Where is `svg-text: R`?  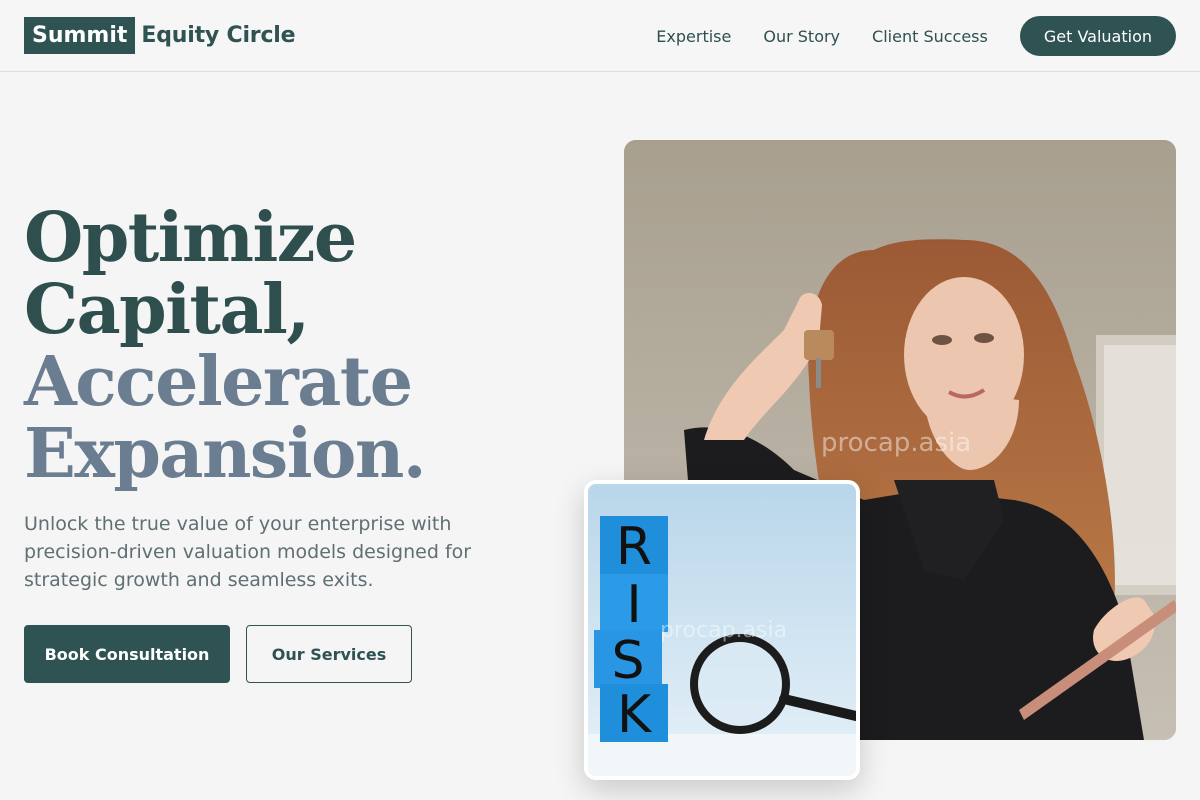 svg-text: R is located at coordinates (634, 547).